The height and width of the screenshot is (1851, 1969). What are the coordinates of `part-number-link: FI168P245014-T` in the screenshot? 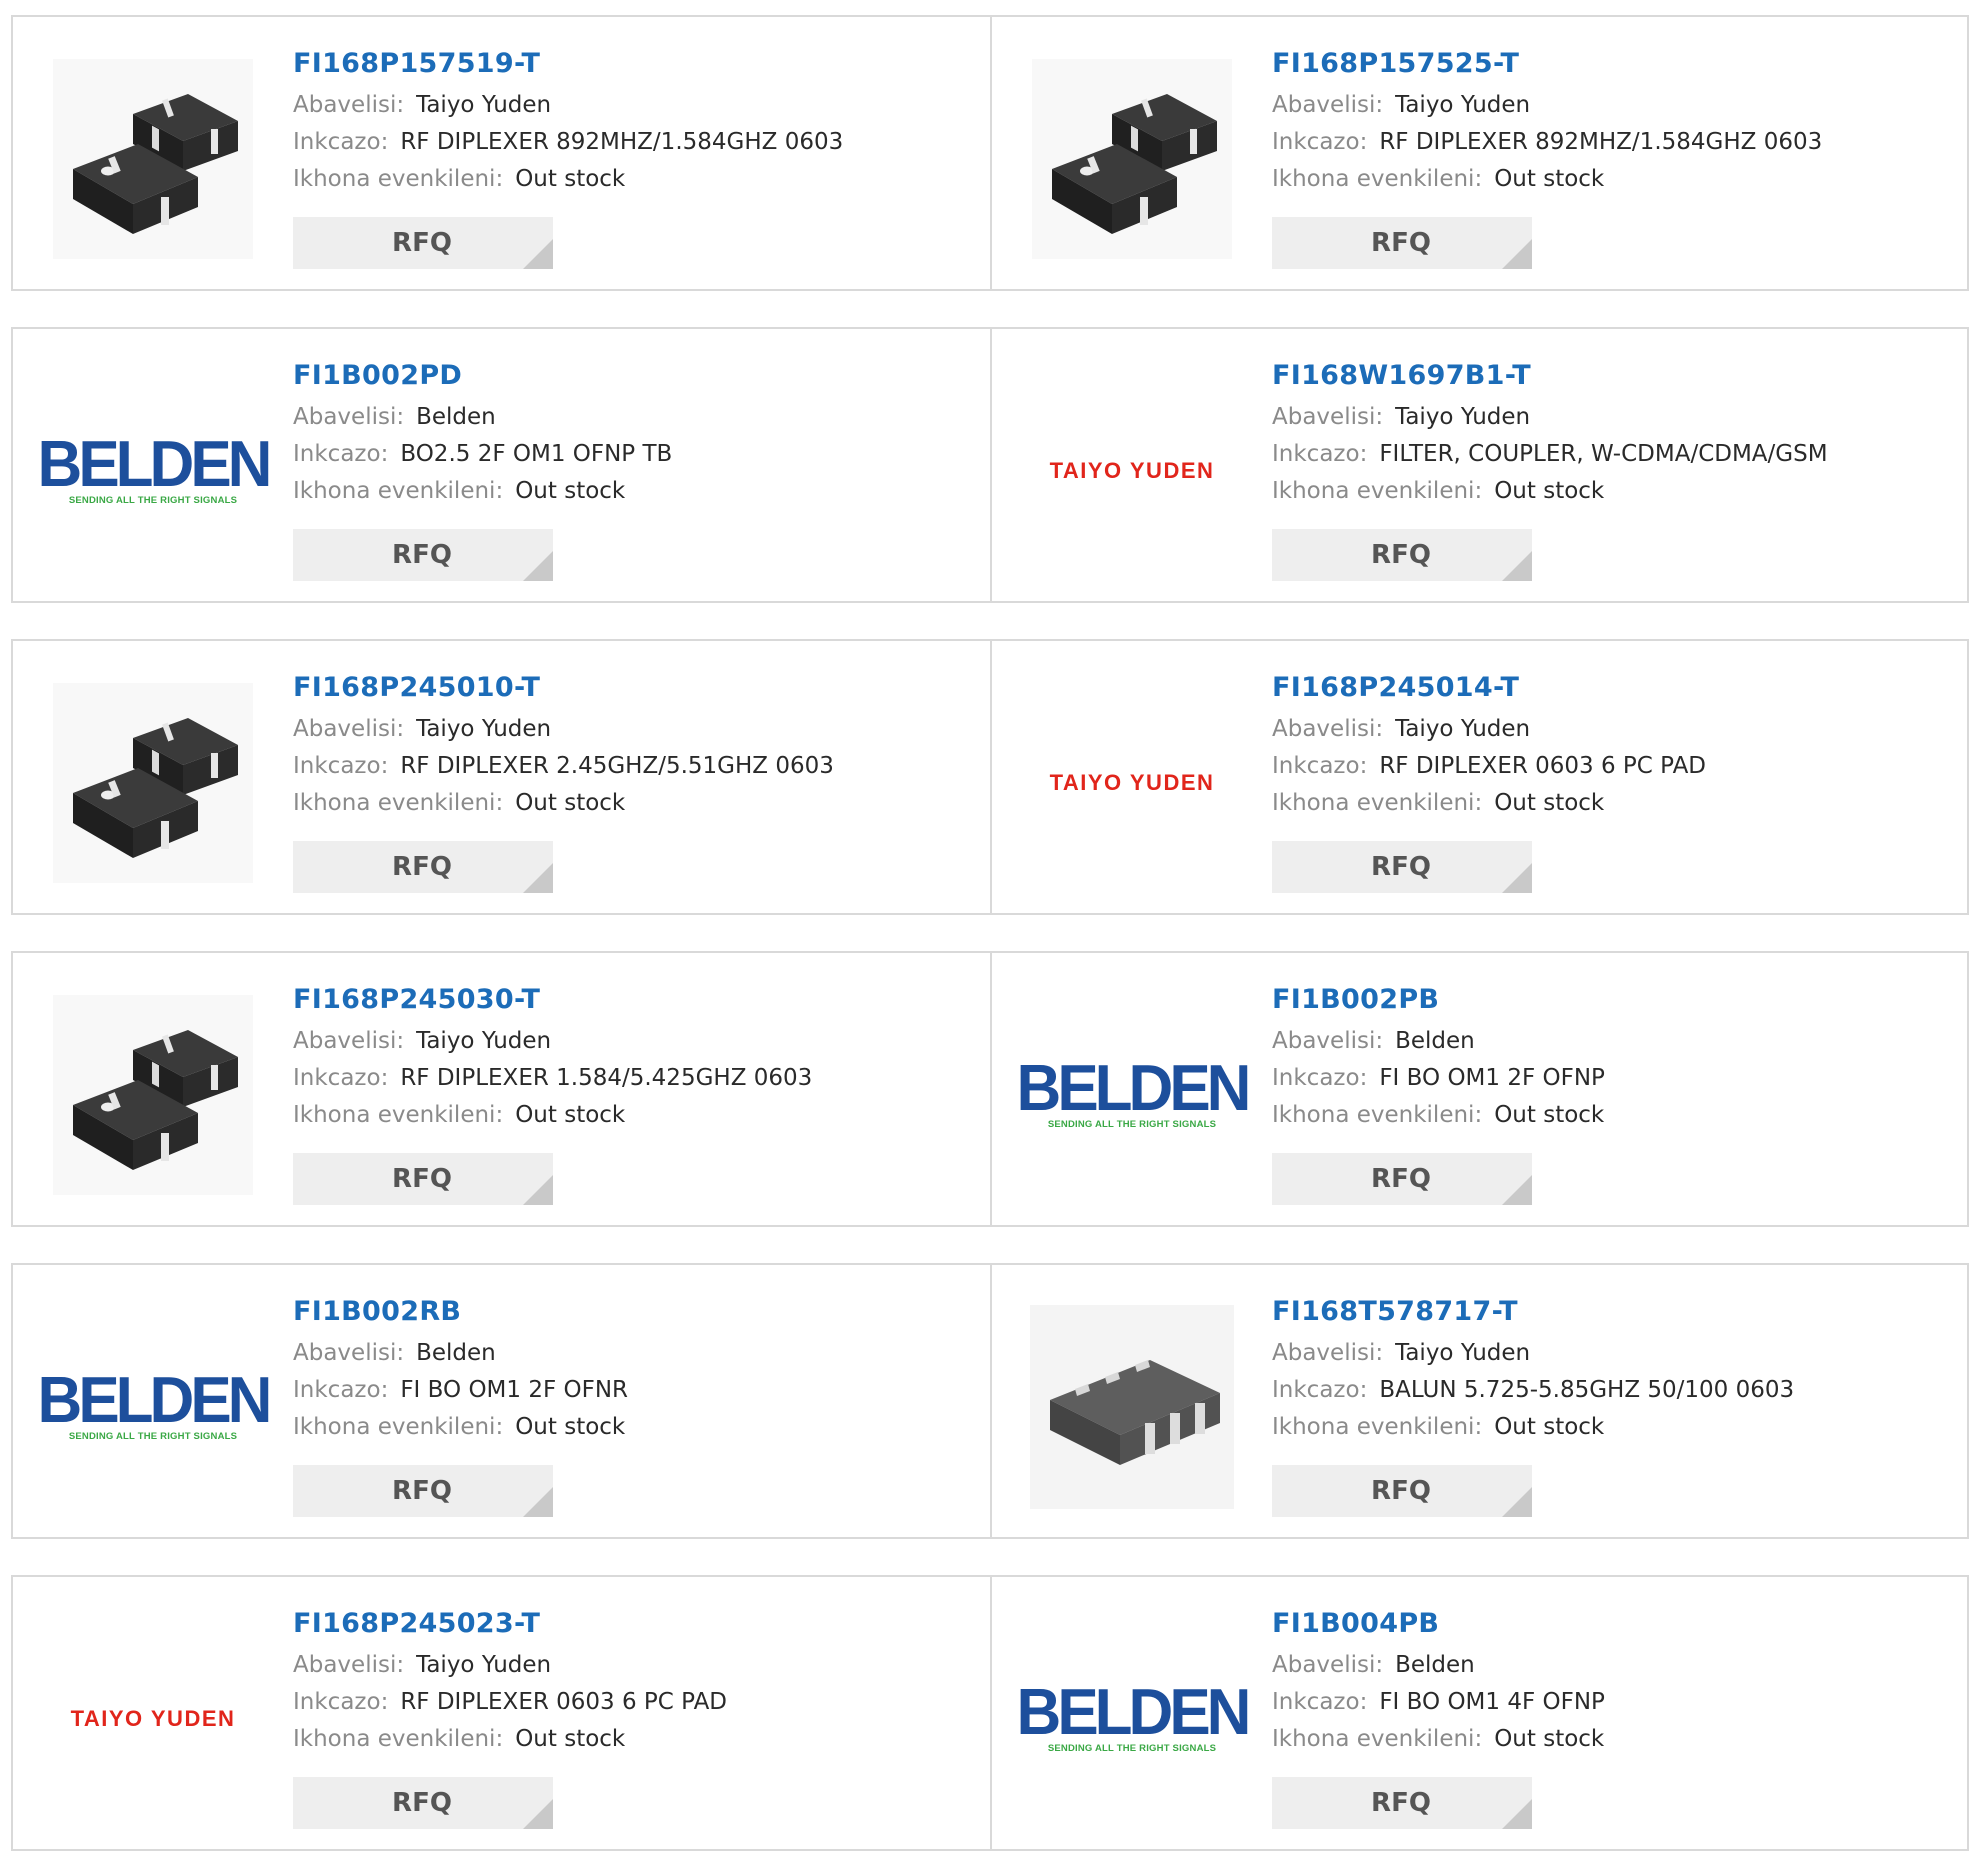 It's located at (1489, 691).